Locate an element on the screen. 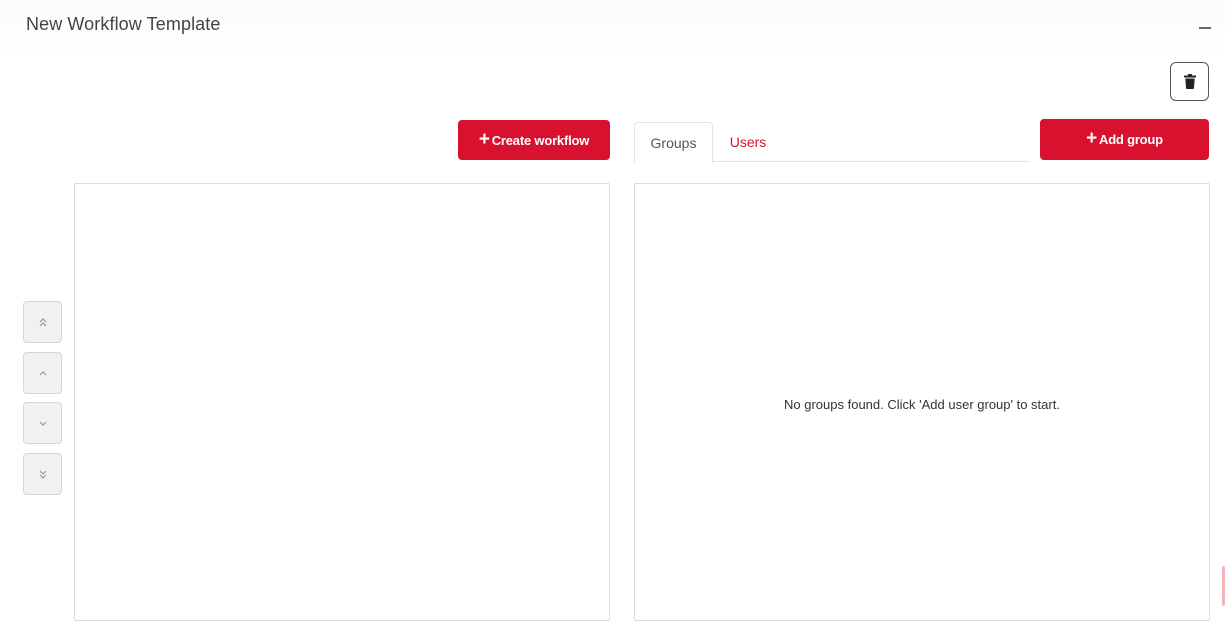 This screenshot has width=1225, height=631. add-group-label: Add group is located at coordinates (1131, 139).